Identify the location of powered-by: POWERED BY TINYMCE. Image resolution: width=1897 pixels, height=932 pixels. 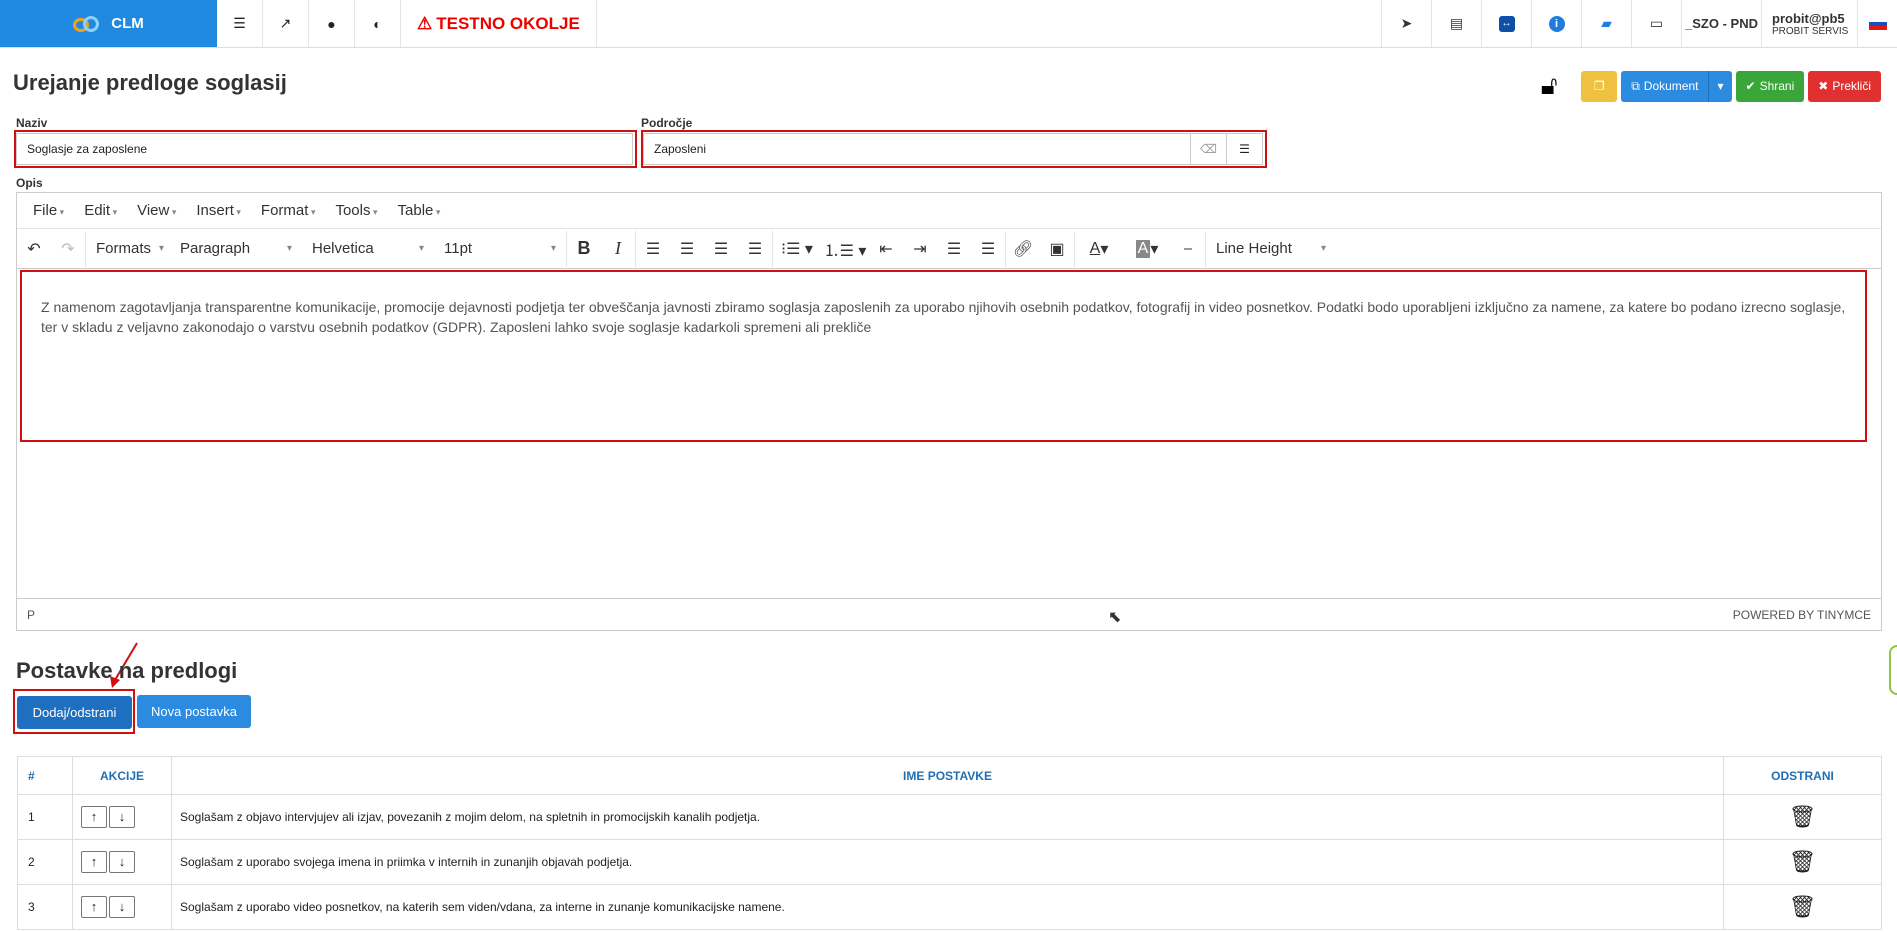
(1802, 615).